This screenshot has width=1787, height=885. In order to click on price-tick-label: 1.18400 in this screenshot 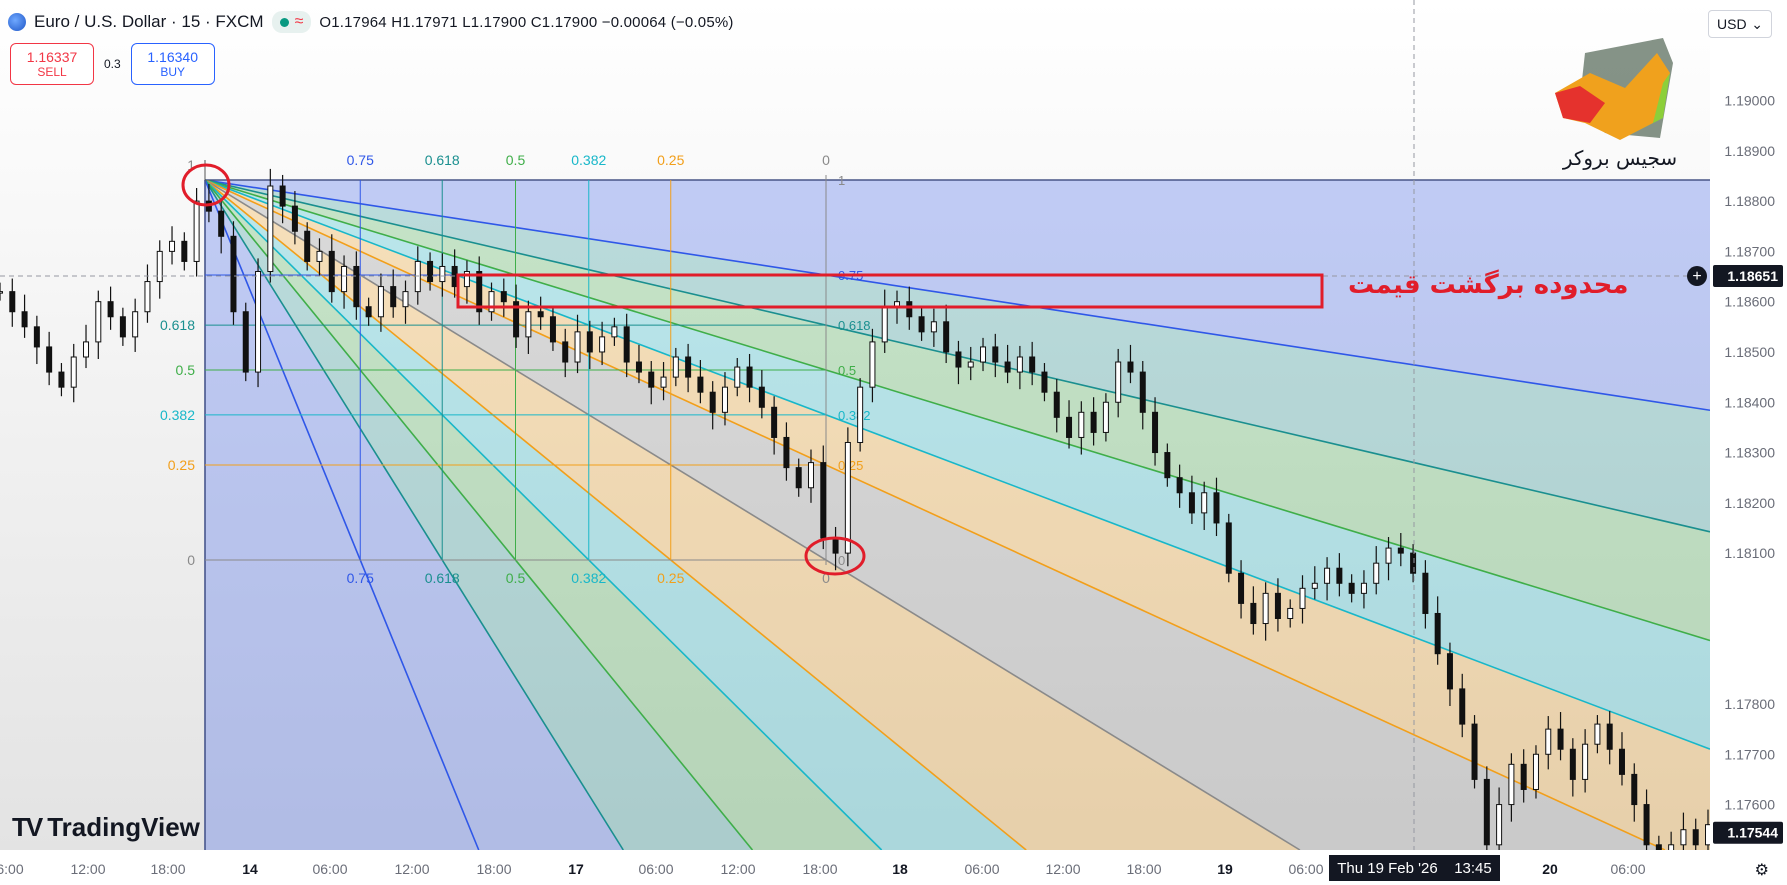, I will do `click(1749, 402)`.